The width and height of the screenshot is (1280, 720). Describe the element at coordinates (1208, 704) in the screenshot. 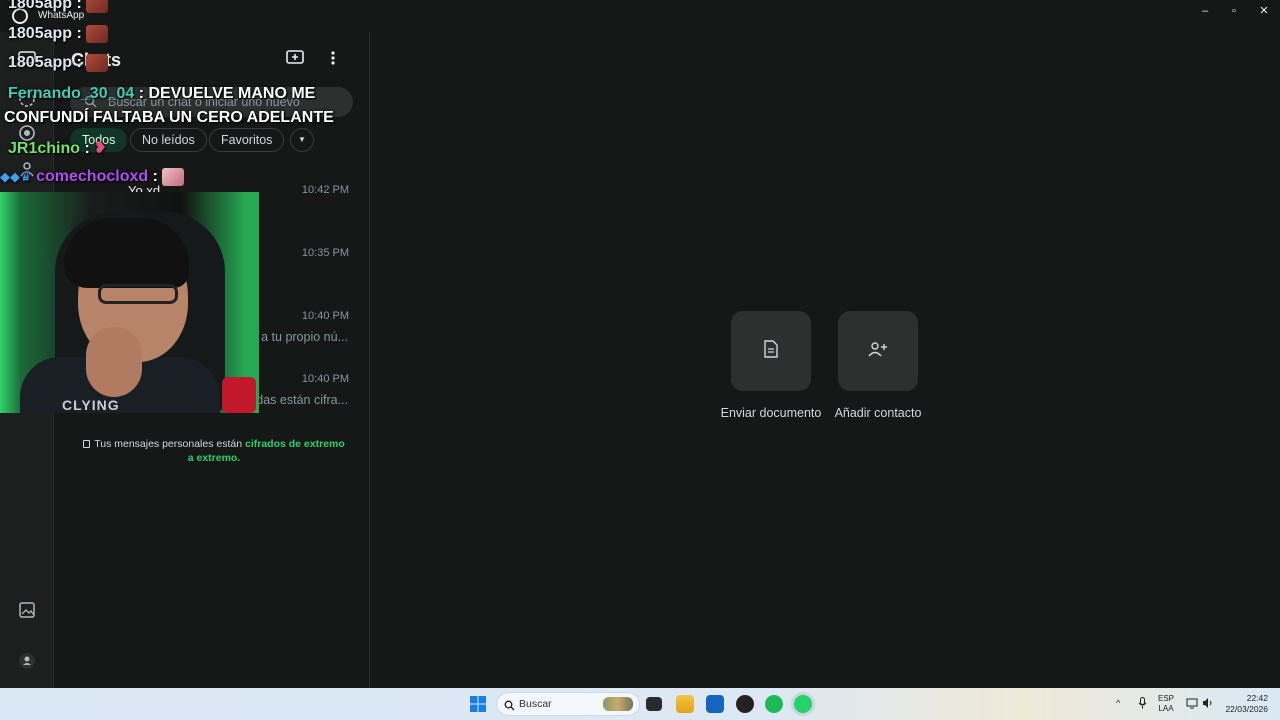

I see `volume-icon` at that location.